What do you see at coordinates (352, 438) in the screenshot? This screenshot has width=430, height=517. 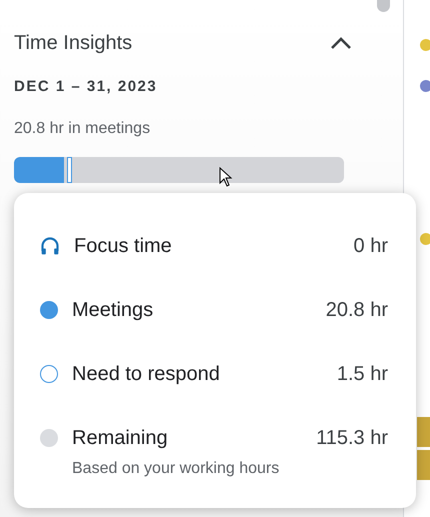 I see `hours-value: 115.3 hr` at bounding box center [352, 438].